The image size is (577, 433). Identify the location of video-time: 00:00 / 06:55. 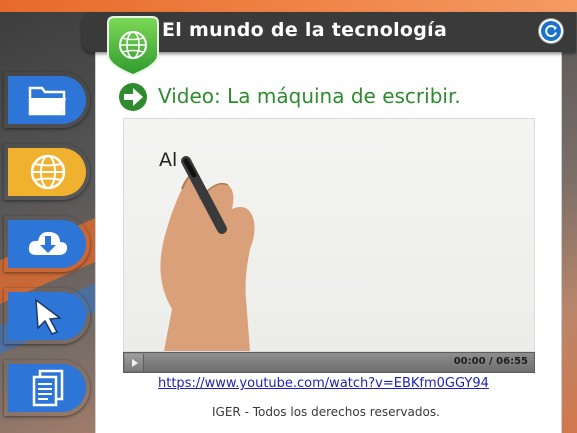
(490, 361).